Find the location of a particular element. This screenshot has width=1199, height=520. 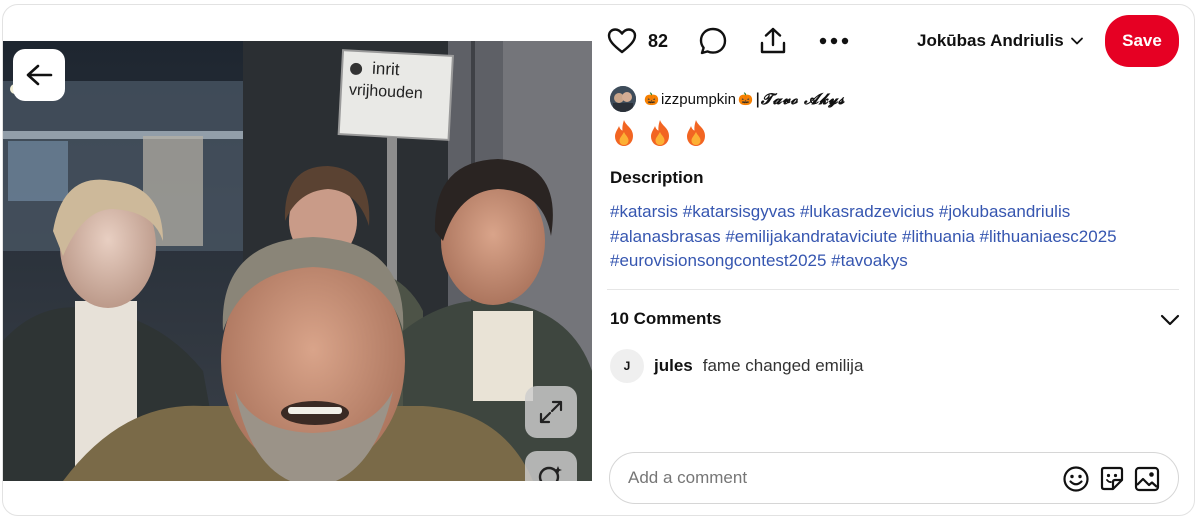

image-icon is located at coordinates (1147, 479).